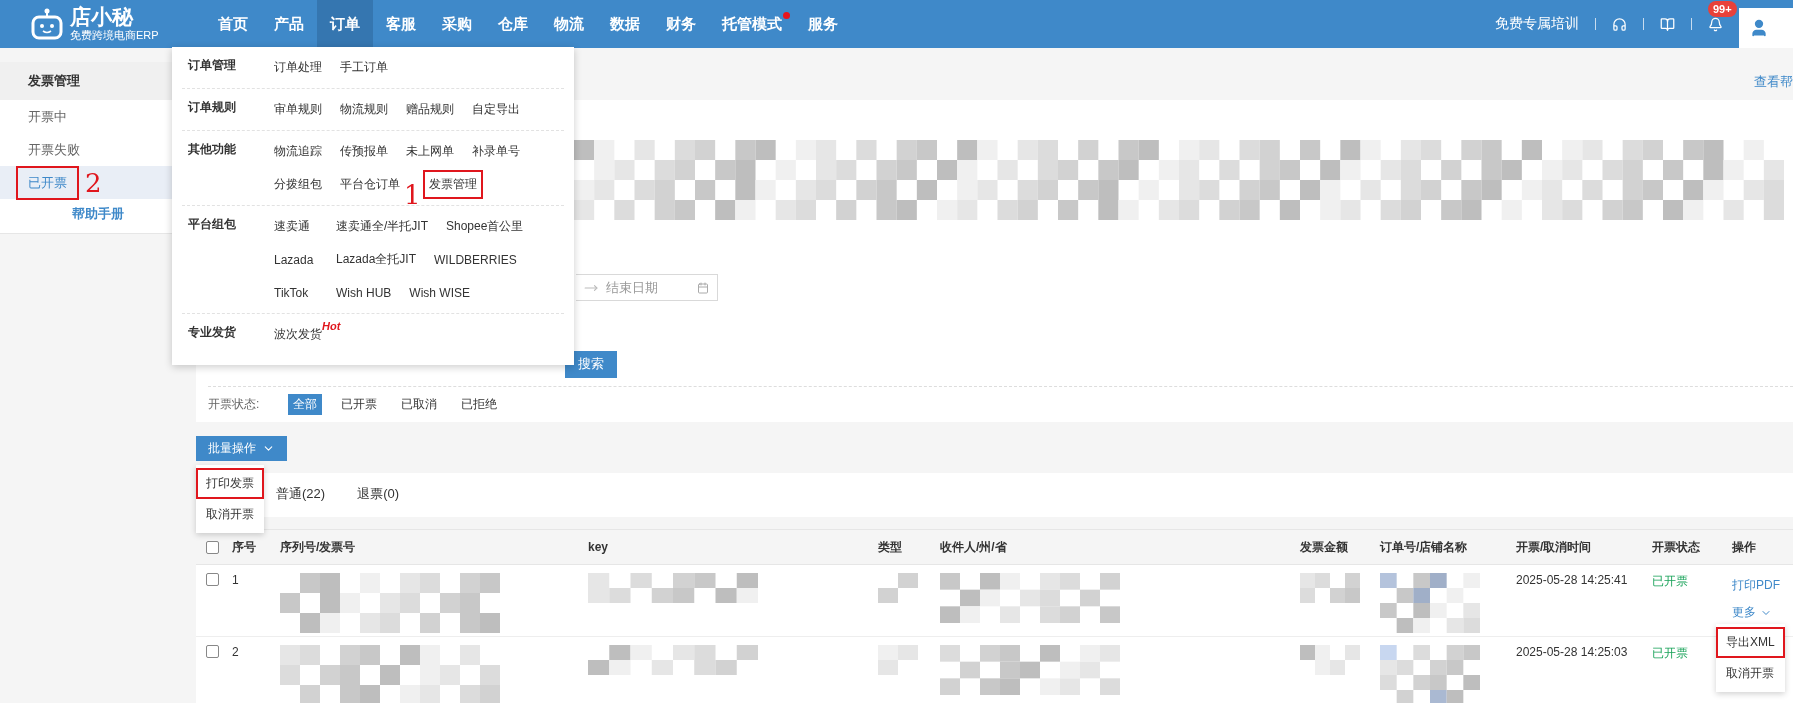 This screenshot has height=703, width=1793. What do you see at coordinates (1572, 580) in the screenshot?
I see `table-cell-text: 2025-05-28 14:25:41` at bounding box center [1572, 580].